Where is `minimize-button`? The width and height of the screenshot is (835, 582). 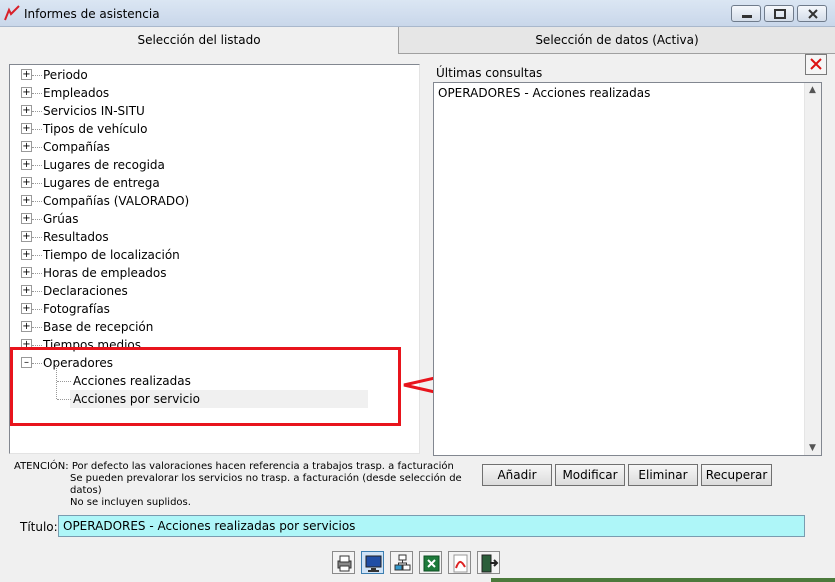 minimize-button is located at coordinates (746, 13).